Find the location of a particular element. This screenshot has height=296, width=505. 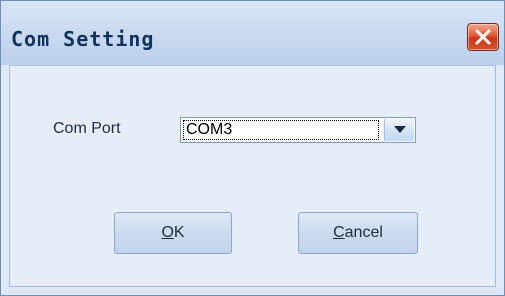

ok-button: OK is located at coordinates (173, 233).